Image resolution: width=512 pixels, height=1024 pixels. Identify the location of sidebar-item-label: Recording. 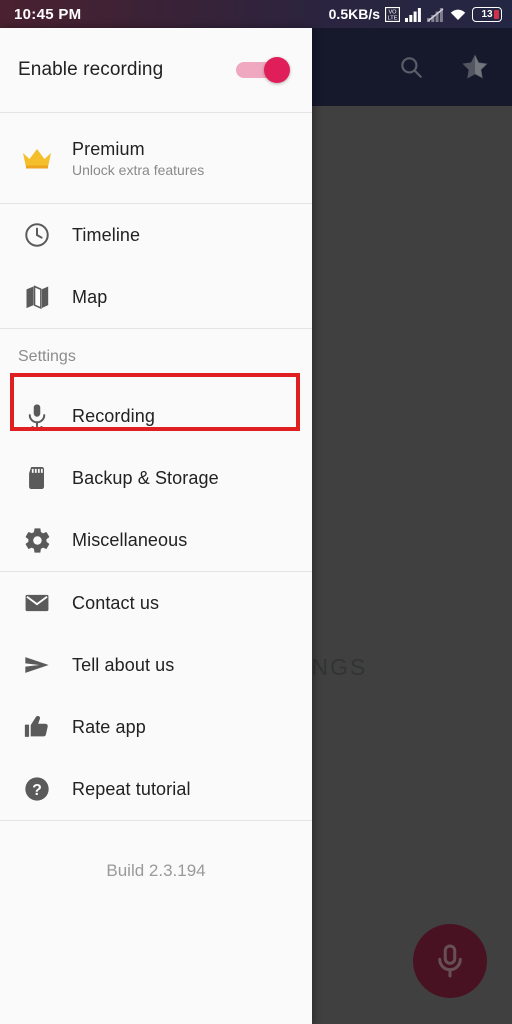
(113, 415).